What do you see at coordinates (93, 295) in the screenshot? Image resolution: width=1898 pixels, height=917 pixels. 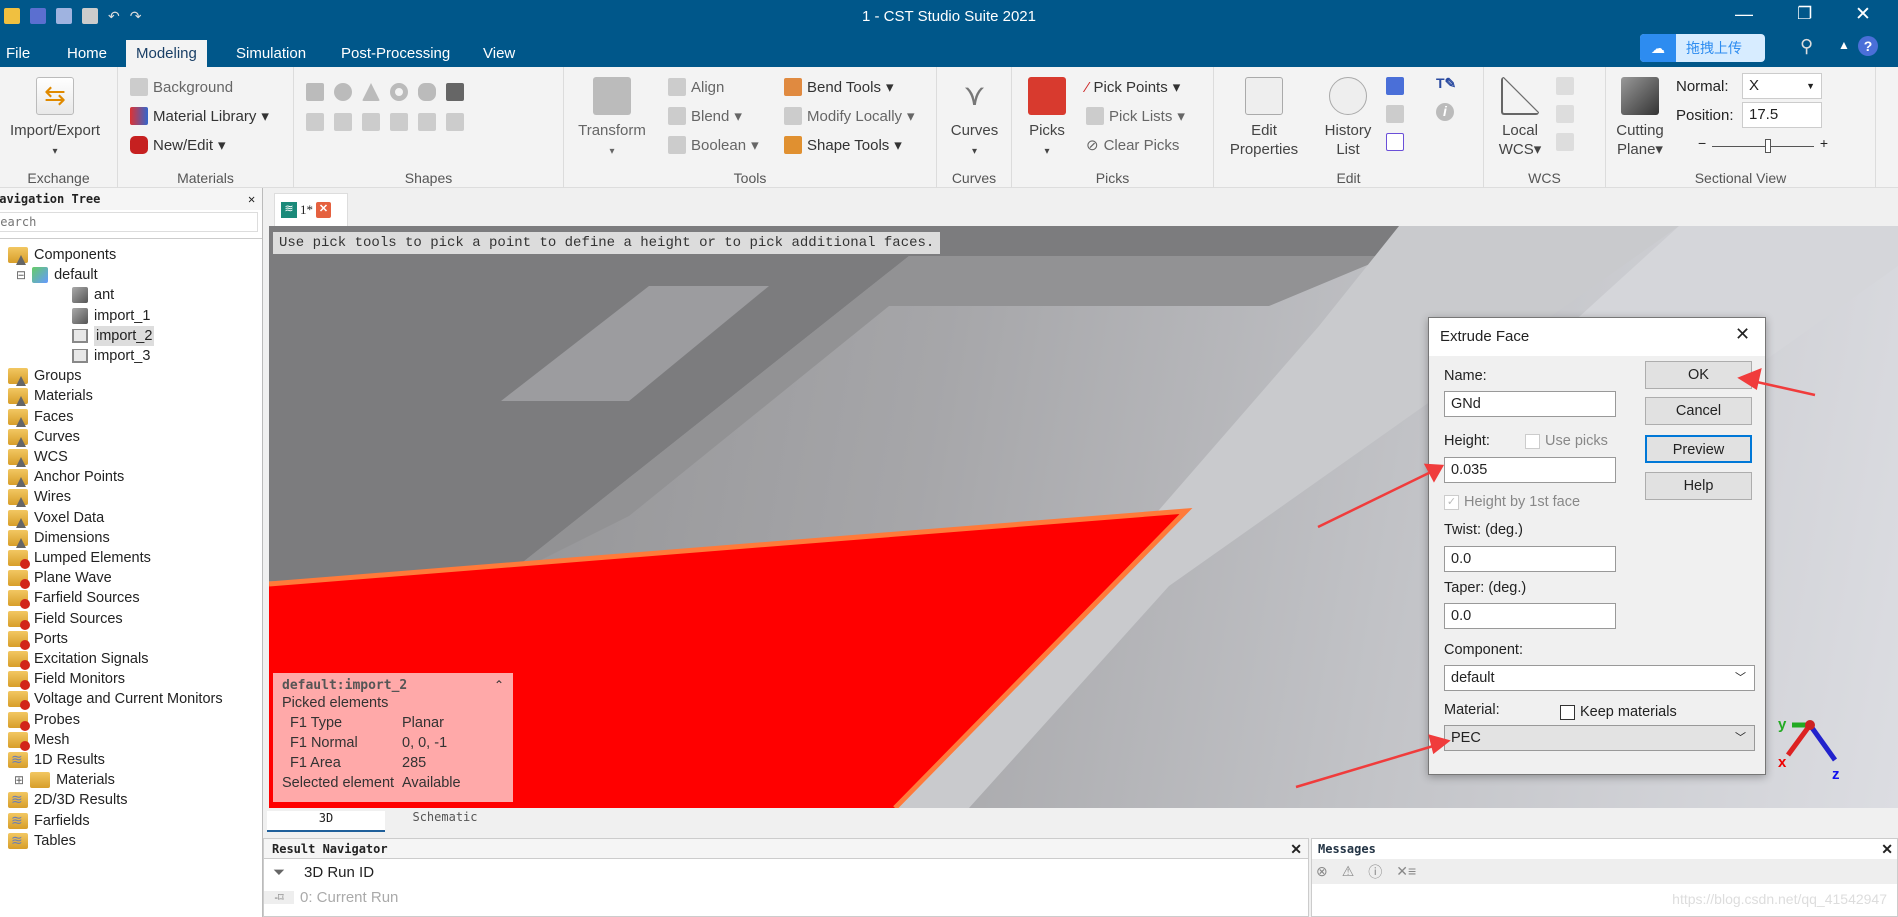 I see `tree-item: ant` at bounding box center [93, 295].